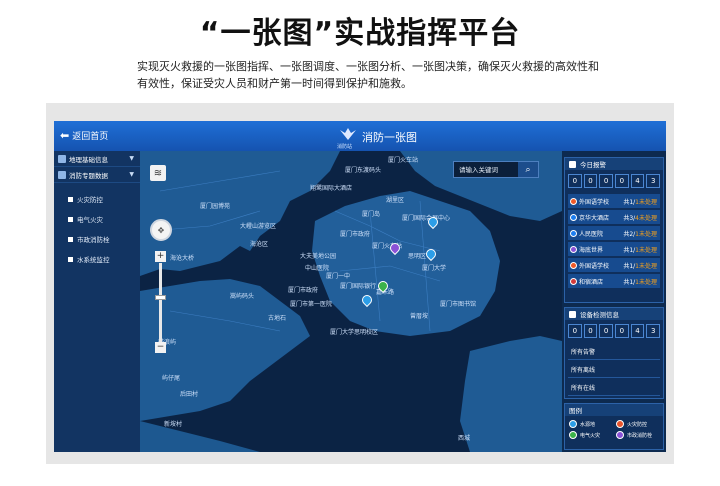 The width and height of the screenshot is (720, 486). Describe the element at coordinates (97, 175) in the screenshot. I see `sidebar-group-fire-data: 消防专题数据 ▼` at that location.